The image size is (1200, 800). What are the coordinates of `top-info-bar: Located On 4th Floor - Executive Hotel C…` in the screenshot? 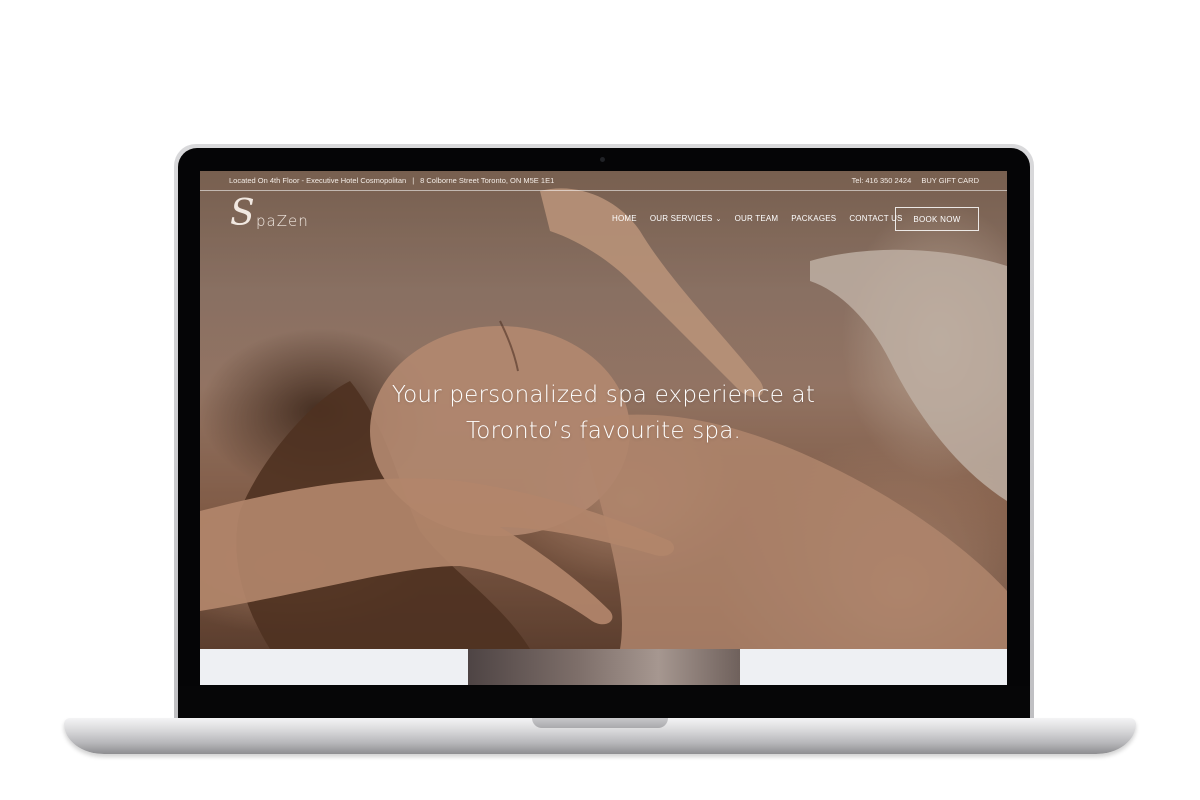 It's located at (603, 181).